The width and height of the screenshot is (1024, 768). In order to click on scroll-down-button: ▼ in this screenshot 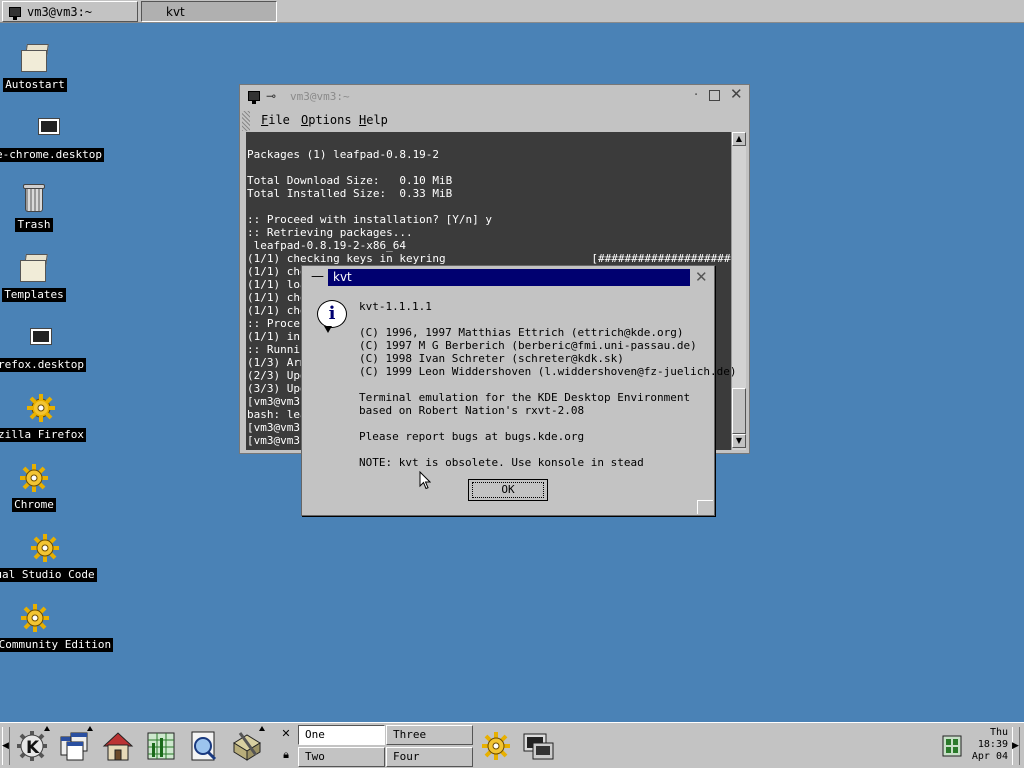, I will do `click(739, 441)`.